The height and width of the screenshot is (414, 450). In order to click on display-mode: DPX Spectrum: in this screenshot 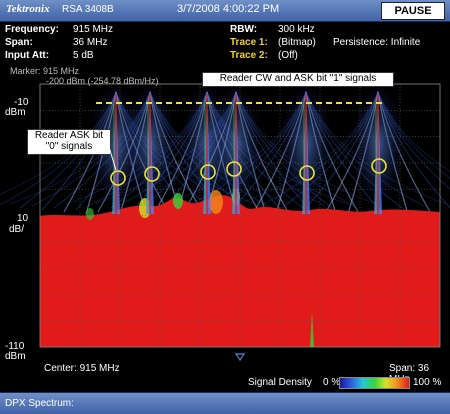, I will do `click(39, 403)`.